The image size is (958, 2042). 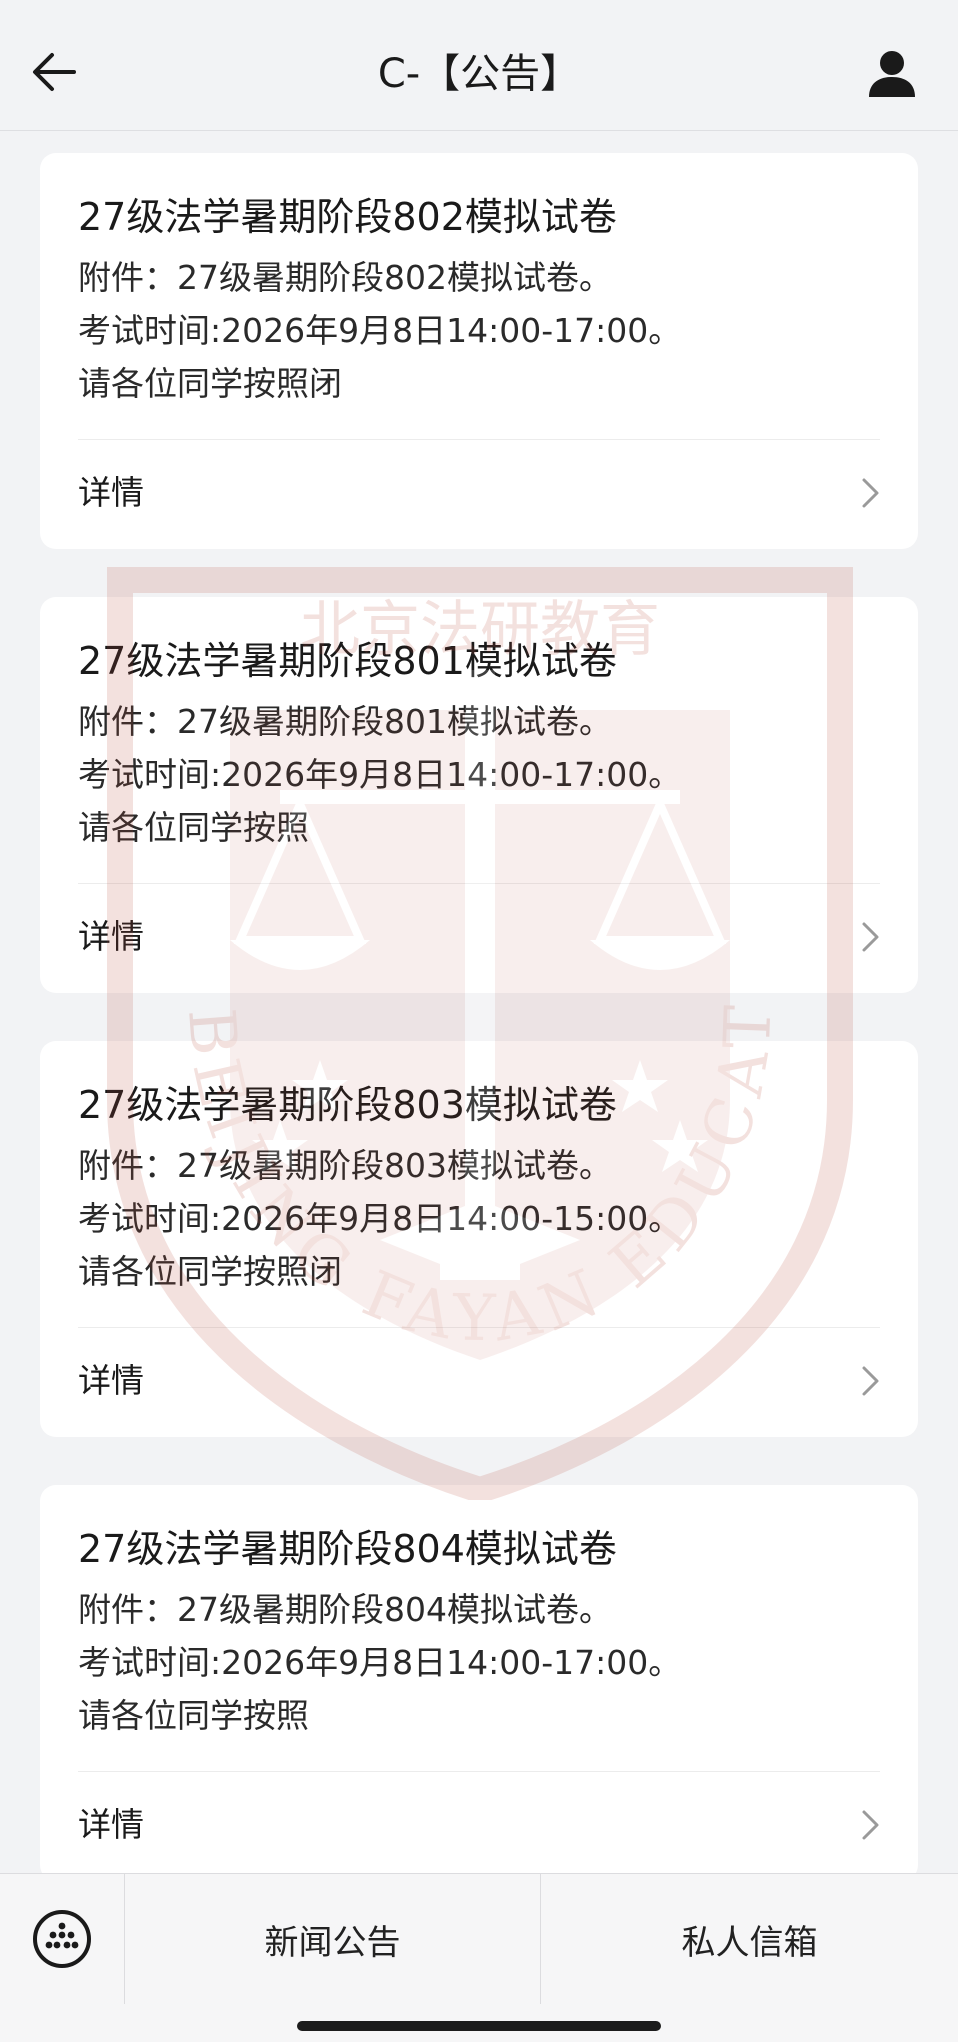 I want to click on announcement-attachment: 附件：27级暑期阶段802模拟试卷。, so click(x=345, y=277).